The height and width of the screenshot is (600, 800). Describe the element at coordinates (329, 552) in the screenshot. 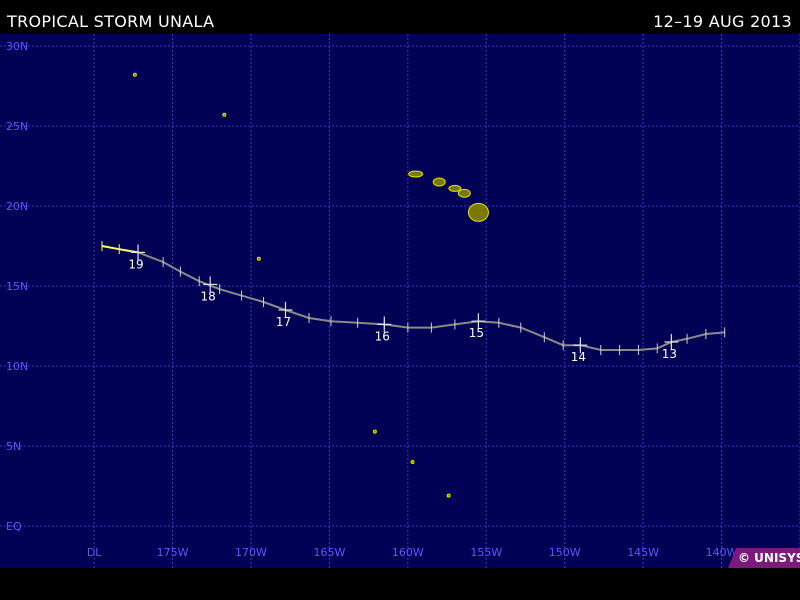

I see `lon-label: 165W` at that location.